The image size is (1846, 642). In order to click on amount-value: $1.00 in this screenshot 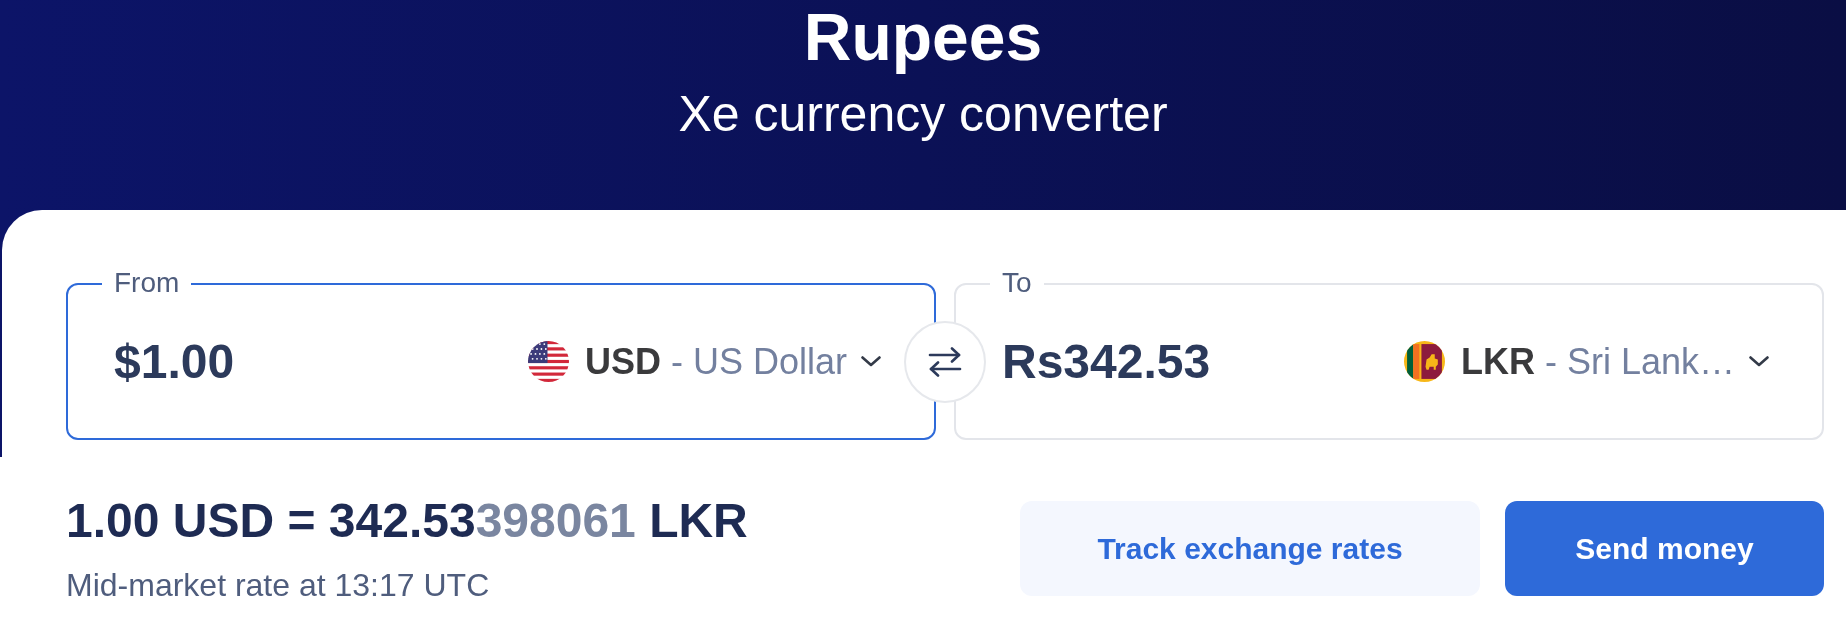, I will do `click(321, 361)`.